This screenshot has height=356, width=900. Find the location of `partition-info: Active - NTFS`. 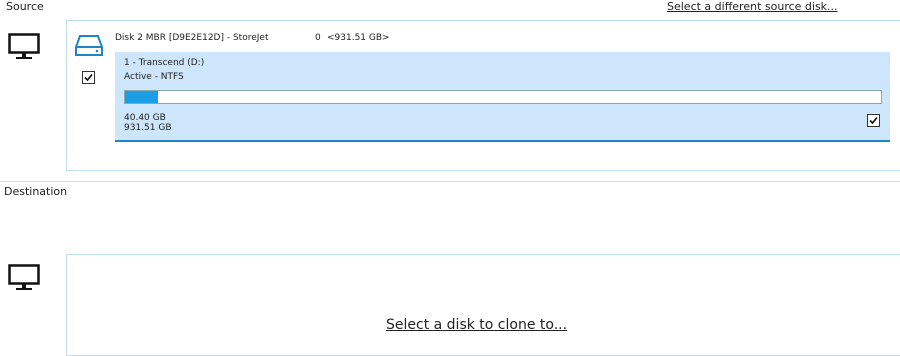

partition-info: Active - NTFS is located at coordinates (154, 77).